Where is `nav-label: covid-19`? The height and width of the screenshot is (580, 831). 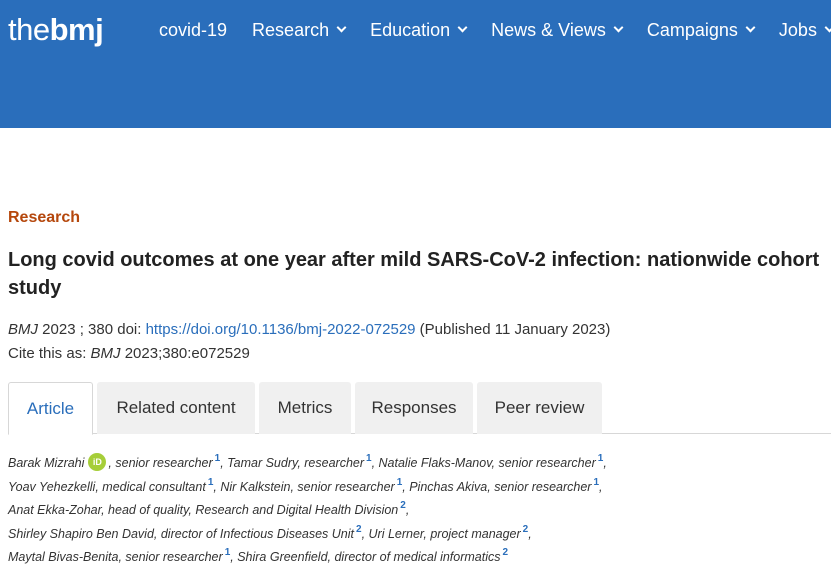 nav-label: covid-19 is located at coordinates (193, 30).